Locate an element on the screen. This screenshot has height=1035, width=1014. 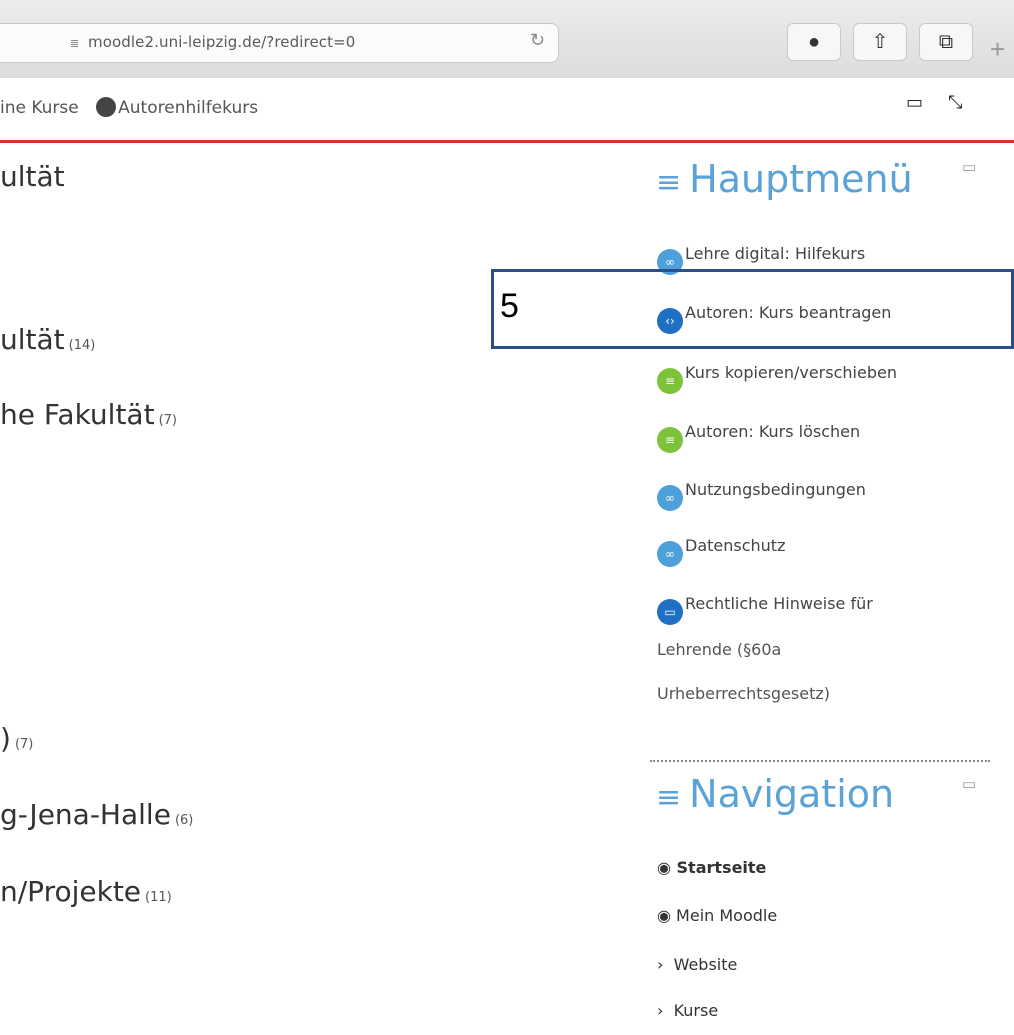
category-item: ultät (14) is located at coordinates (47, 339).